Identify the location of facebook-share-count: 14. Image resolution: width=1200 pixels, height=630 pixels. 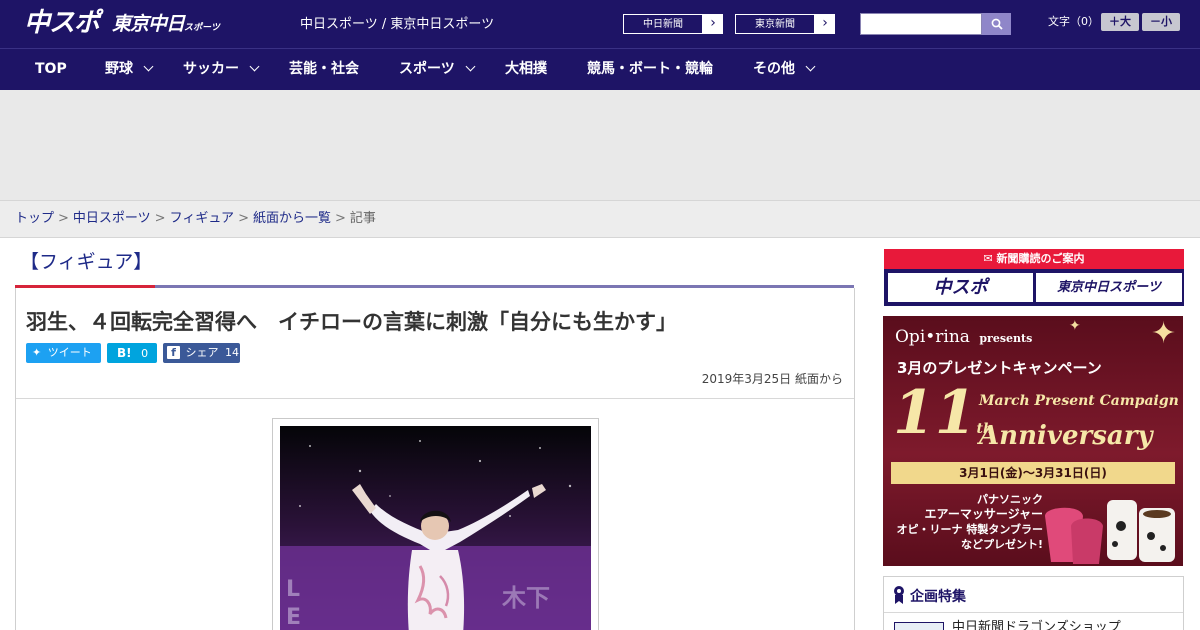
(232, 352).